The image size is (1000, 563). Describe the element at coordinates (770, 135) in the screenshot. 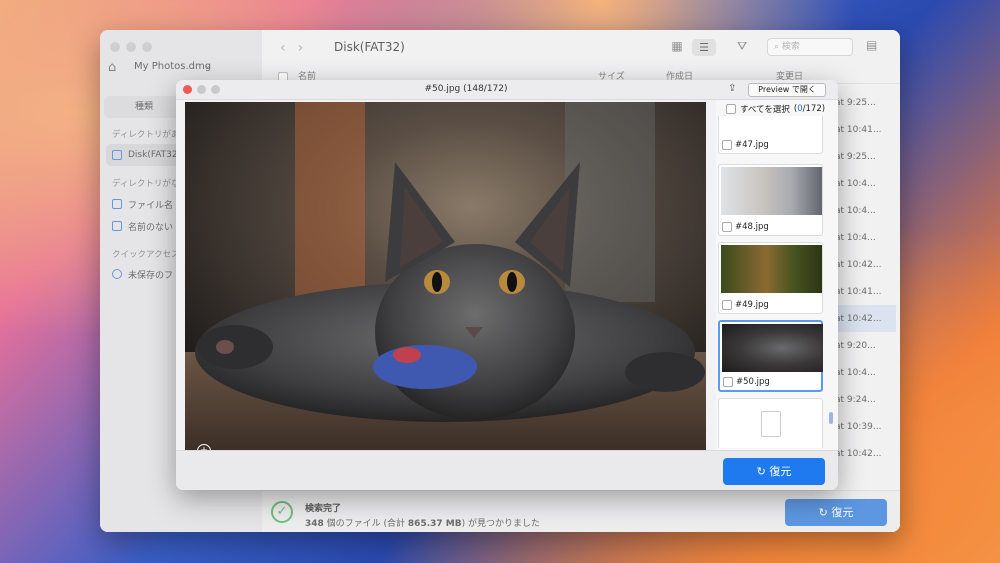

I see `thumbnail-item: #47.jpg` at that location.